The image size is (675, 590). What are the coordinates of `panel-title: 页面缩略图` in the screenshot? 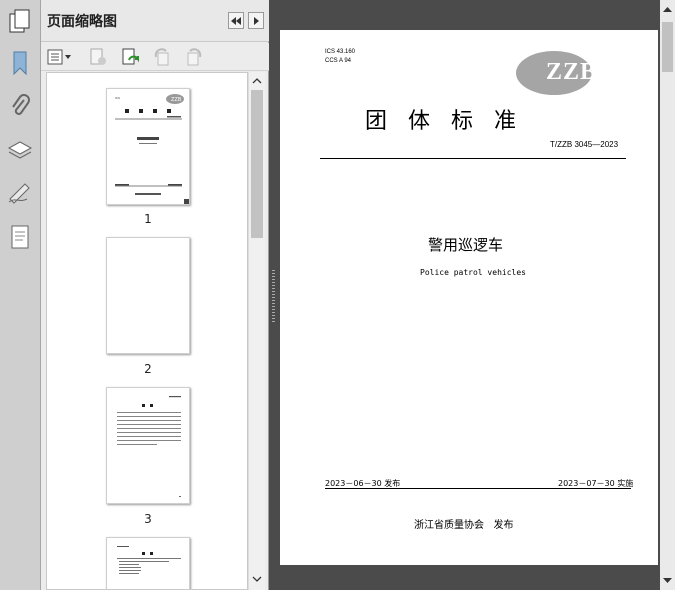 It's located at (82, 22).